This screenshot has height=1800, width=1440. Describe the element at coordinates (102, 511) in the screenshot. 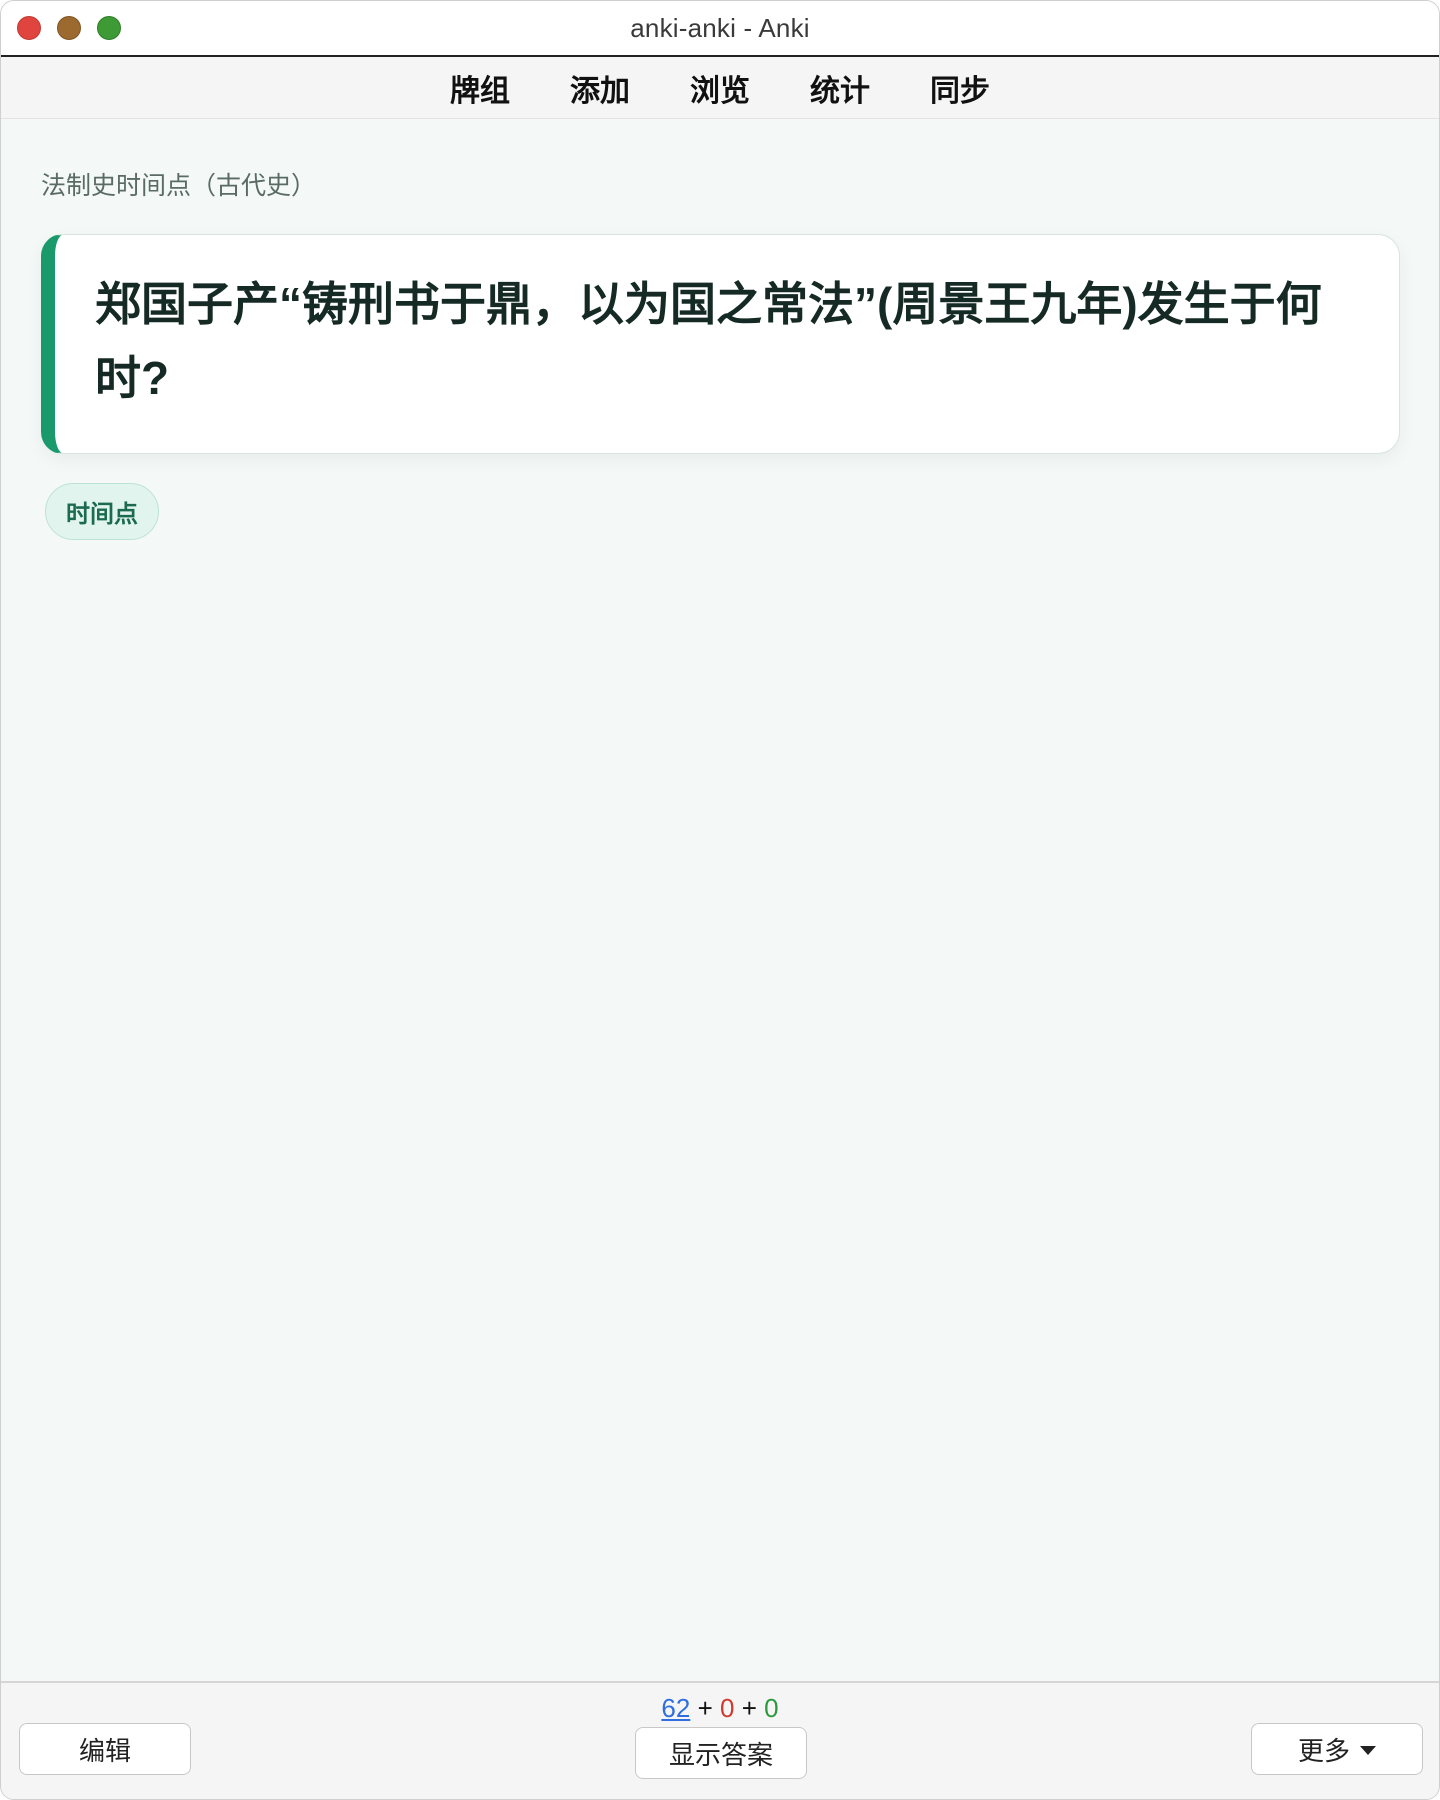

I see `card-tag: 时间点` at that location.